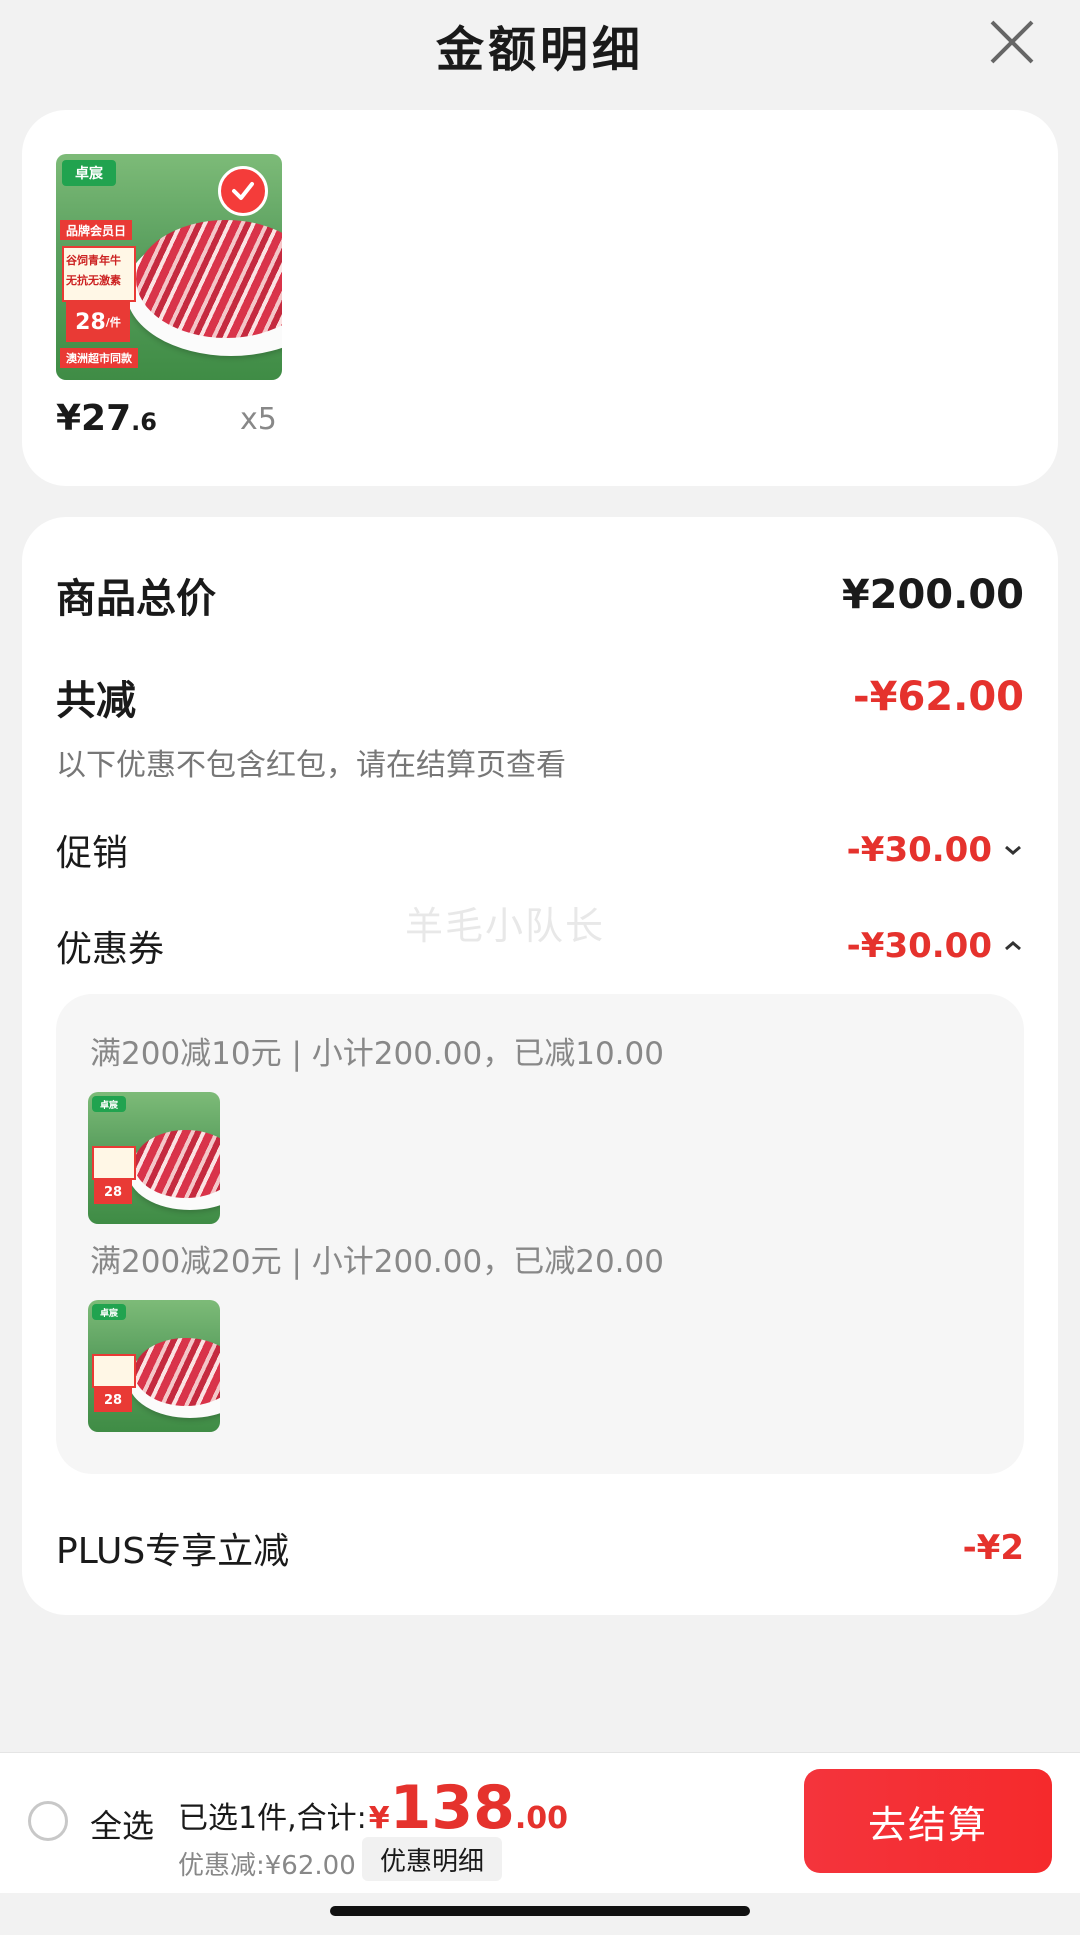 The image size is (1080, 1935). I want to click on promo-value-wrap: -¥30.00, so click(935, 850).